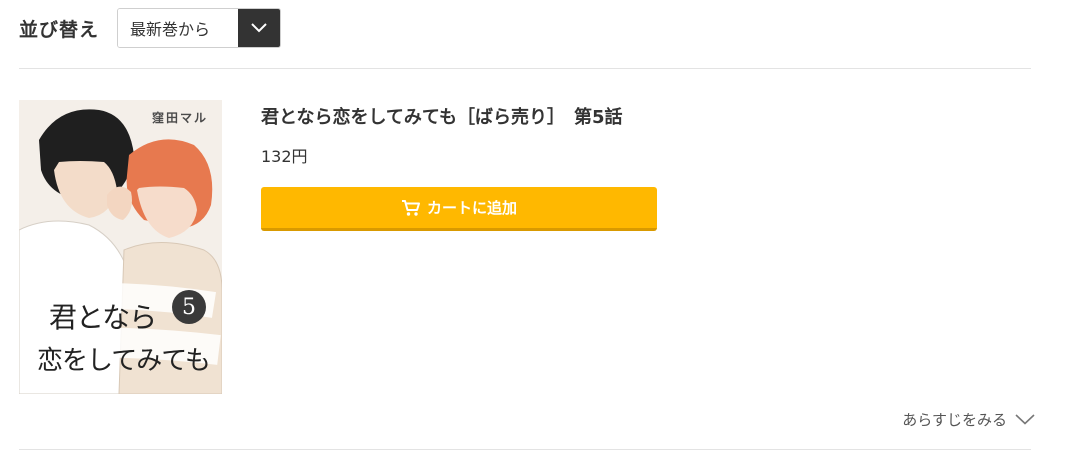  What do you see at coordinates (954, 420) in the screenshot?
I see `synopsis-label: あらすじをみる` at bounding box center [954, 420].